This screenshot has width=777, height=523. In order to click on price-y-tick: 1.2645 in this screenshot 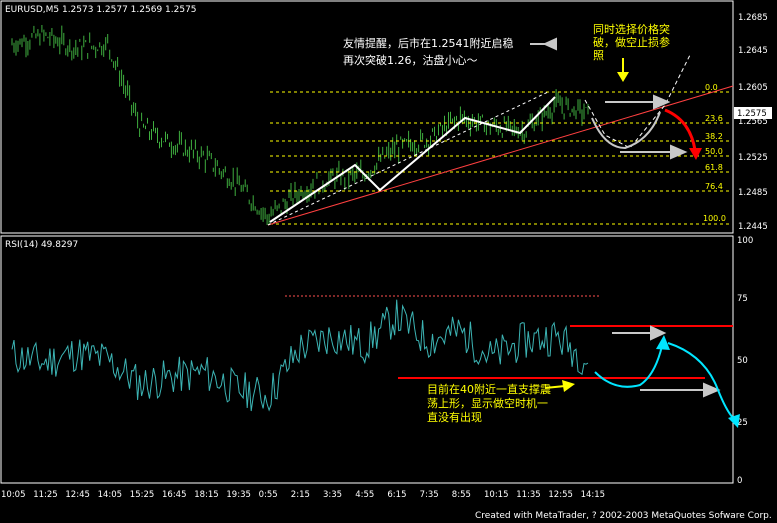, I will do `click(753, 51)`.